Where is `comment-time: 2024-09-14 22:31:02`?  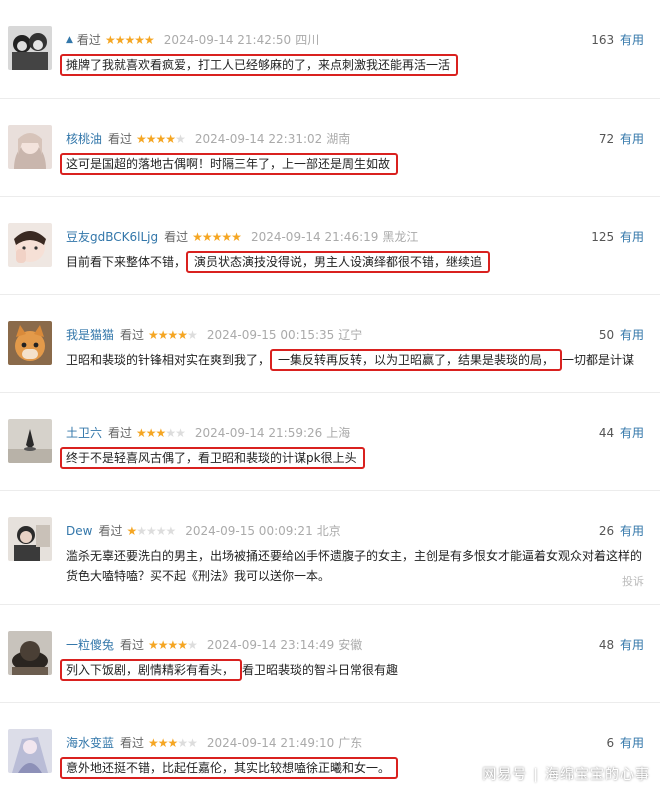 comment-time: 2024-09-14 22:31:02 is located at coordinates (258, 139).